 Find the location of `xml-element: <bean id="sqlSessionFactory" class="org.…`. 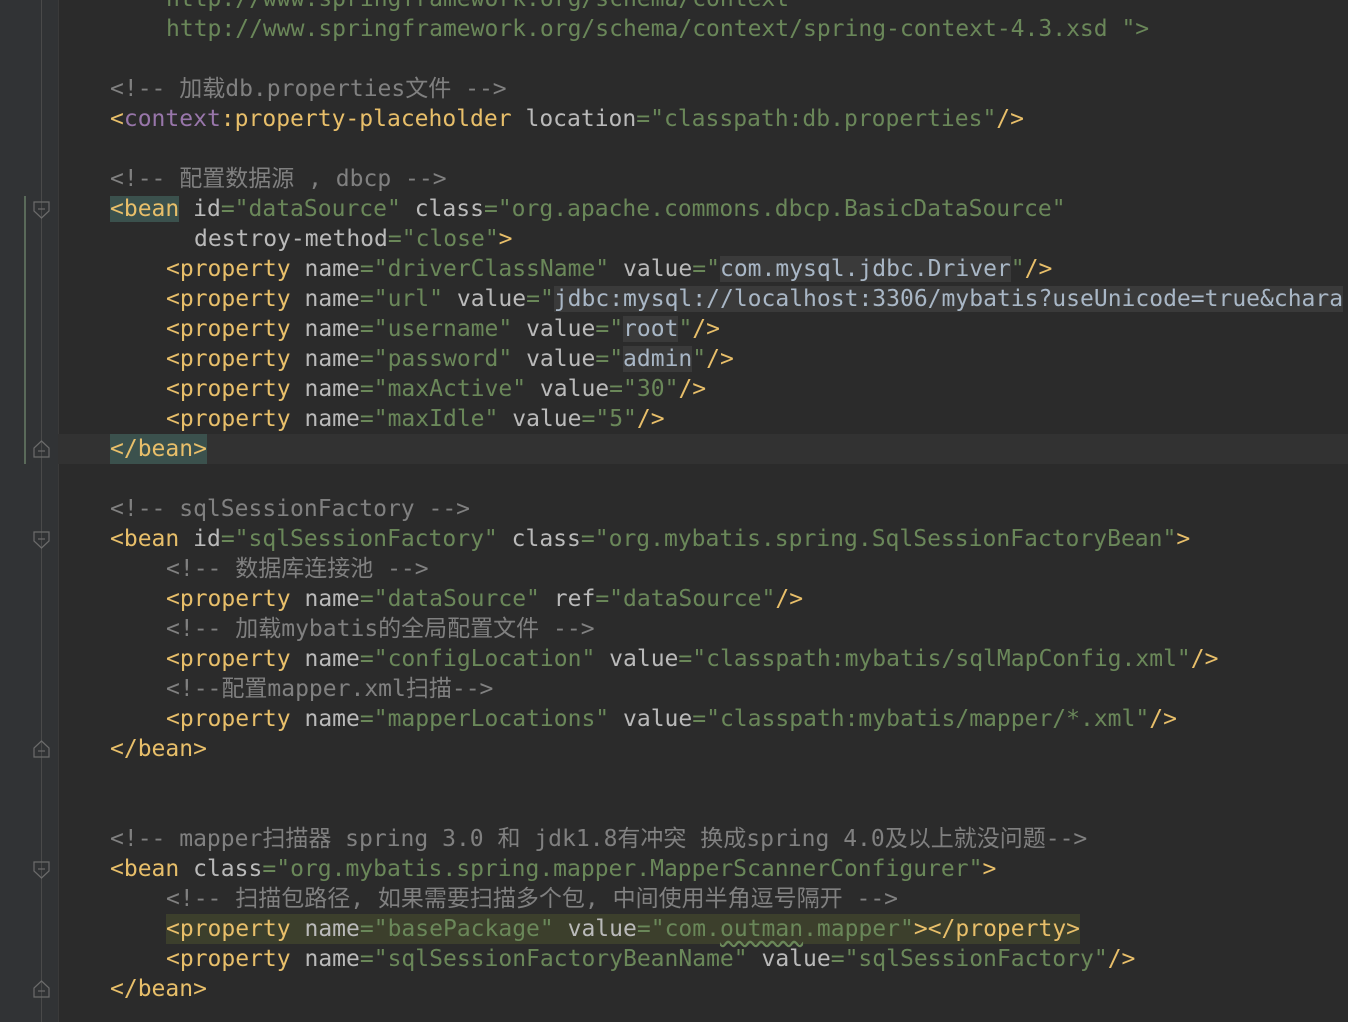

xml-element: <bean id="sqlSessionFactory" class="org.… is located at coordinates (650, 539).